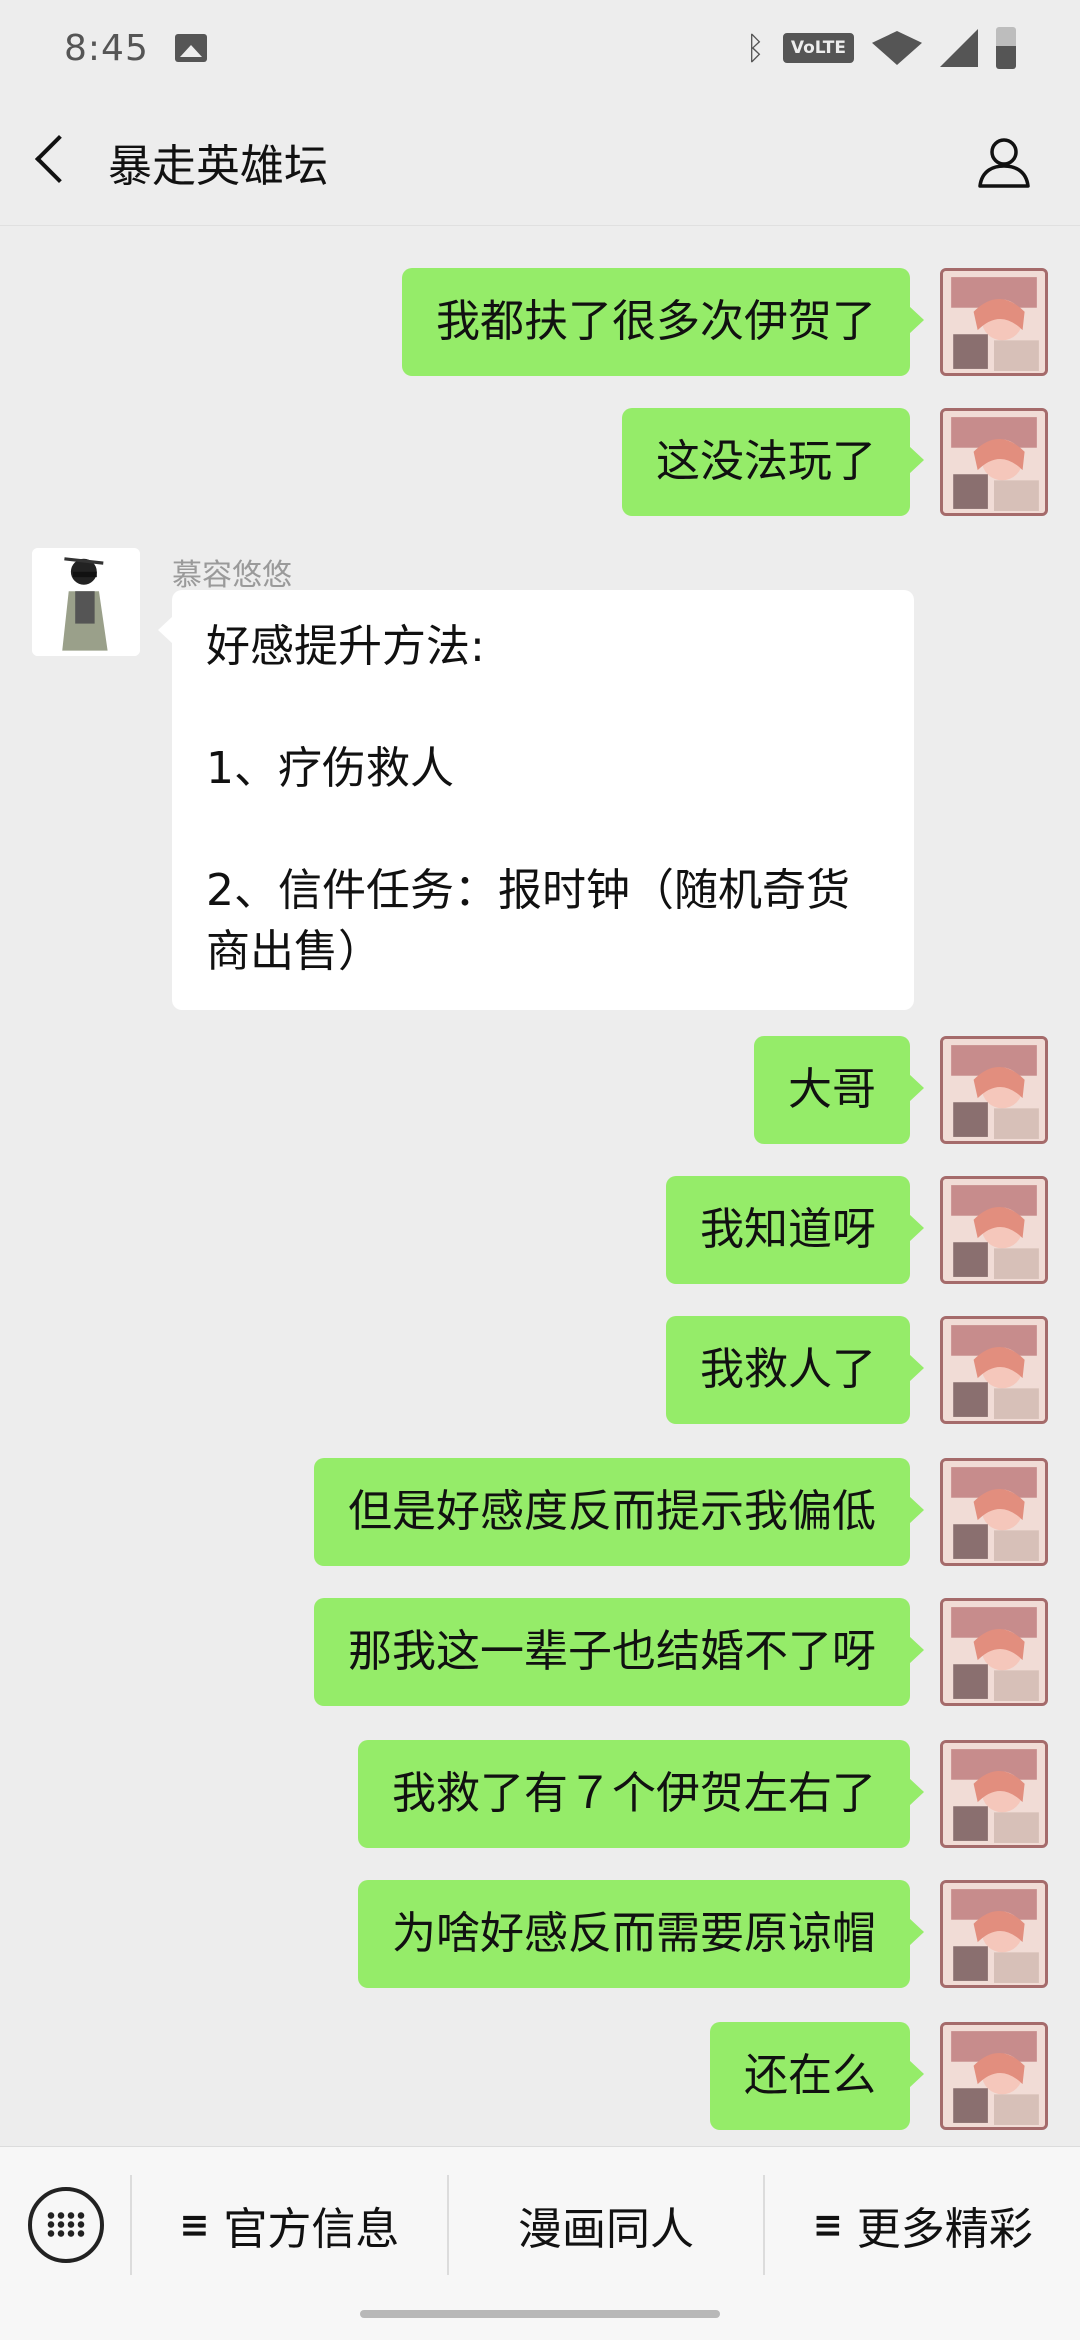 The width and height of the screenshot is (1080, 2340). Describe the element at coordinates (59, 159) in the screenshot. I see `back-chevron-icon` at that location.